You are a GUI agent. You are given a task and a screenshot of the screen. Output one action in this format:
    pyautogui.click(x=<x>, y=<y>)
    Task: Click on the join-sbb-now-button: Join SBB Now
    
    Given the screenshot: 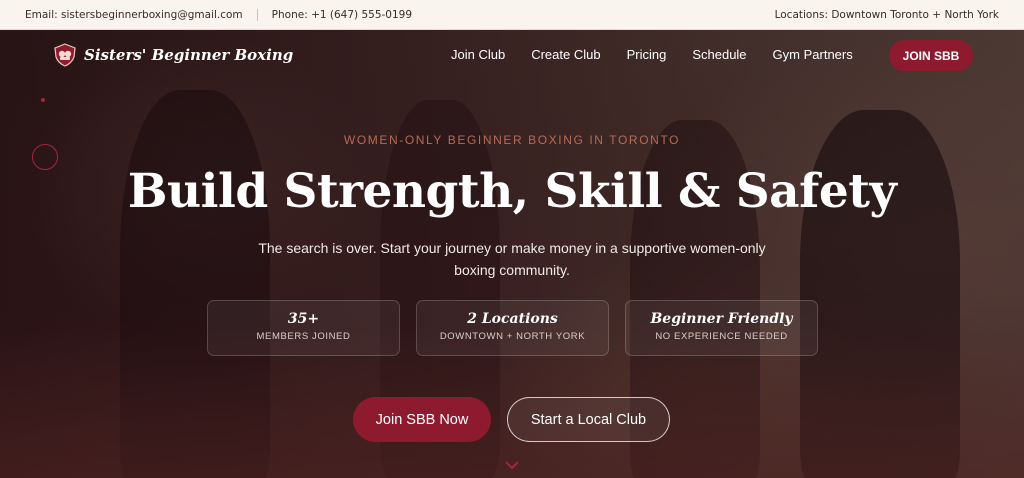 What is the action you would take?
    pyautogui.click(x=422, y=419)
    